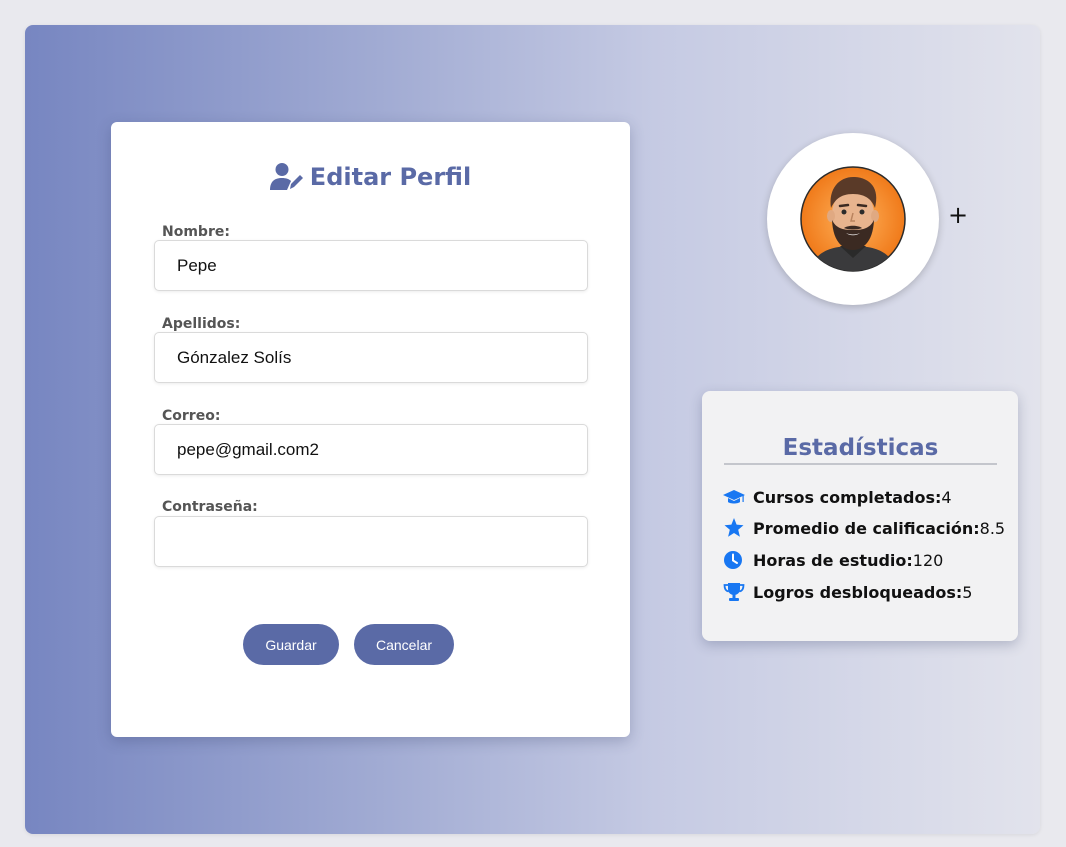  Describe the element at coordinates (734, 592) in the screenshot. I see `trophy-icon` at that location.